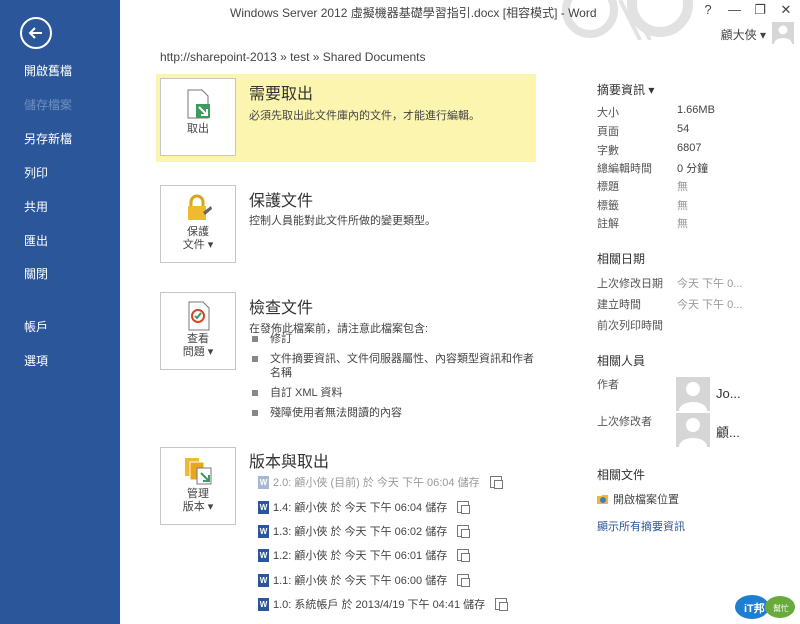 The width and height of the screenshot is (800, 624). I want to click on user-account-name: 顧大俠 ▾, so click(743, 34).